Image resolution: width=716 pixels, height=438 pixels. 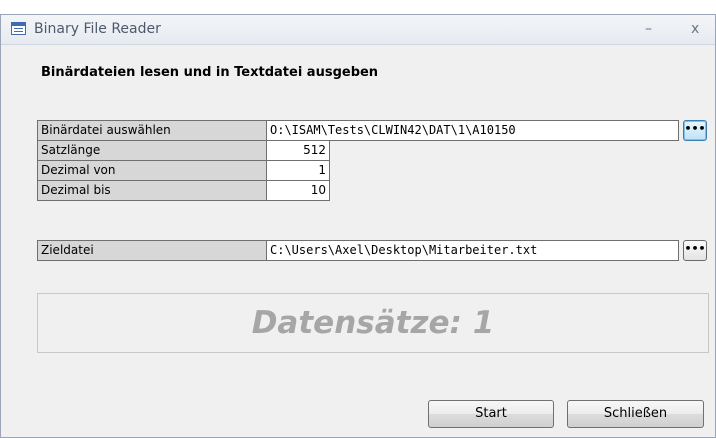 I want to click on source-file-label: Binärdatei auswählen, so click(x=152, y=130).